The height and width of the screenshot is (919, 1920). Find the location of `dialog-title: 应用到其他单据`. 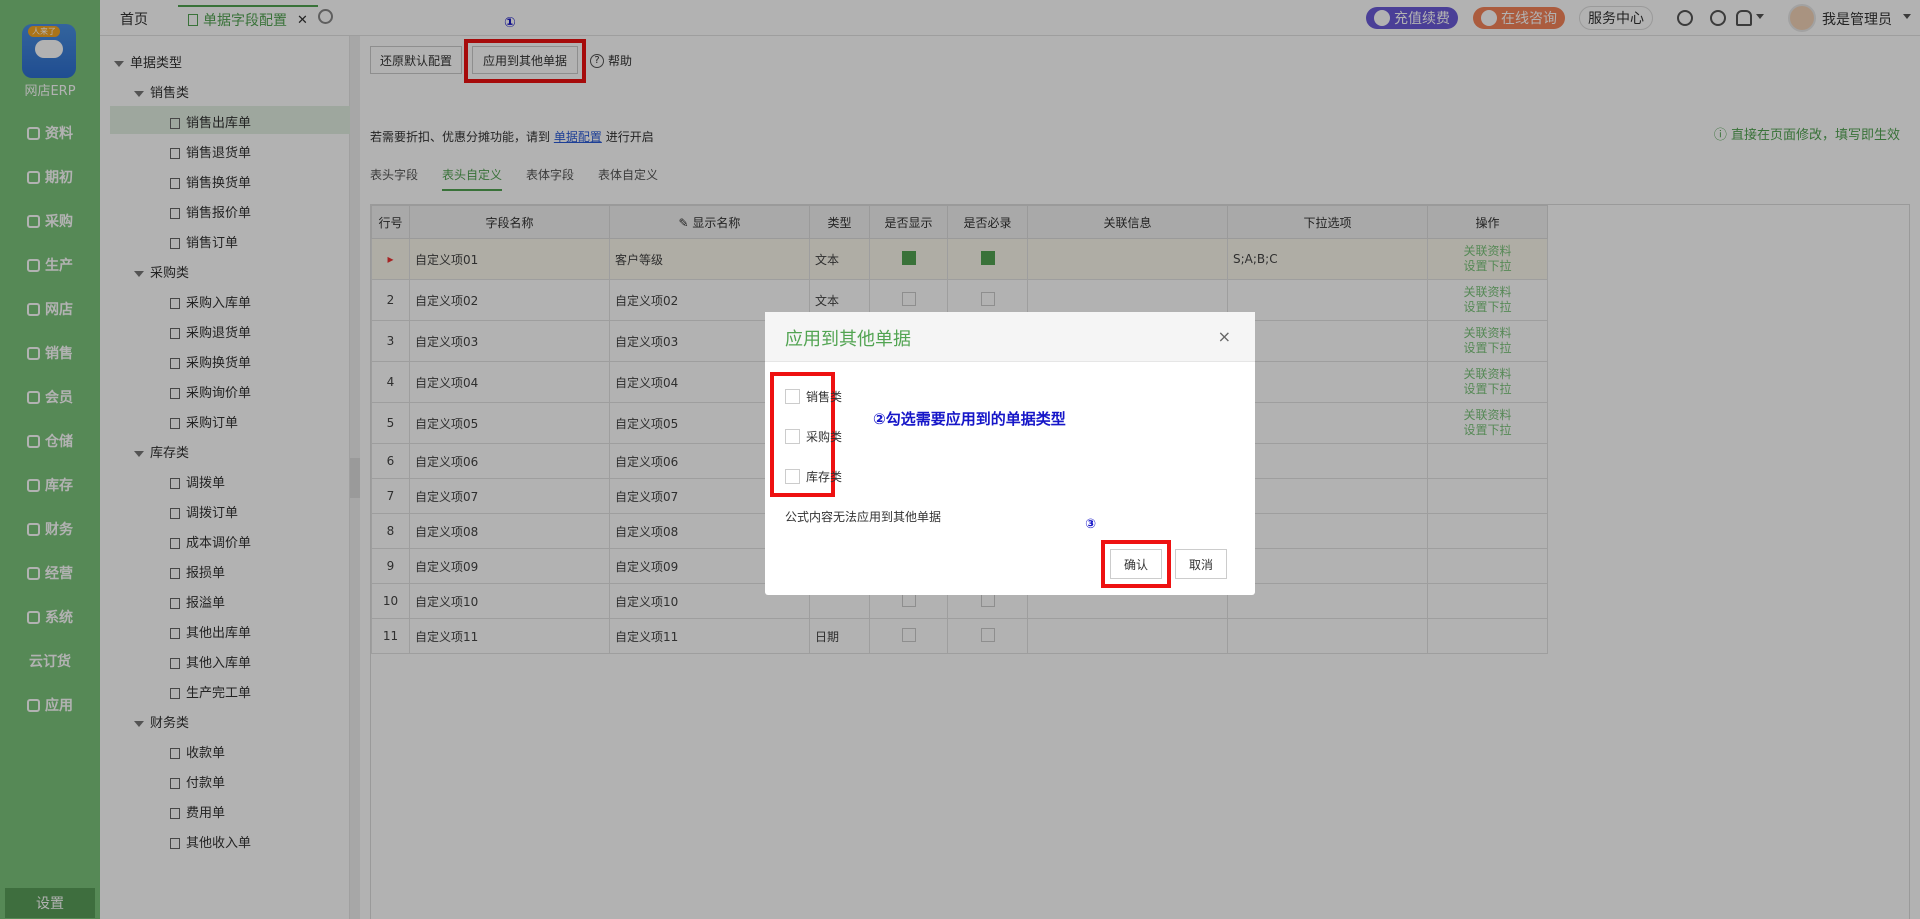

dialog-title: 应用到其他单据 is located at coordinates (848, 339).